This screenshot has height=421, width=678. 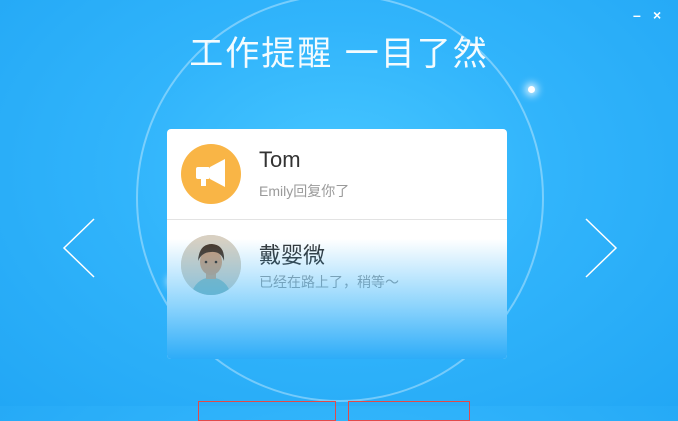 What do you see at coordinates (637, 15) in the screenshot?
I see `minimize-button: –` at bounding box center [637, 15].